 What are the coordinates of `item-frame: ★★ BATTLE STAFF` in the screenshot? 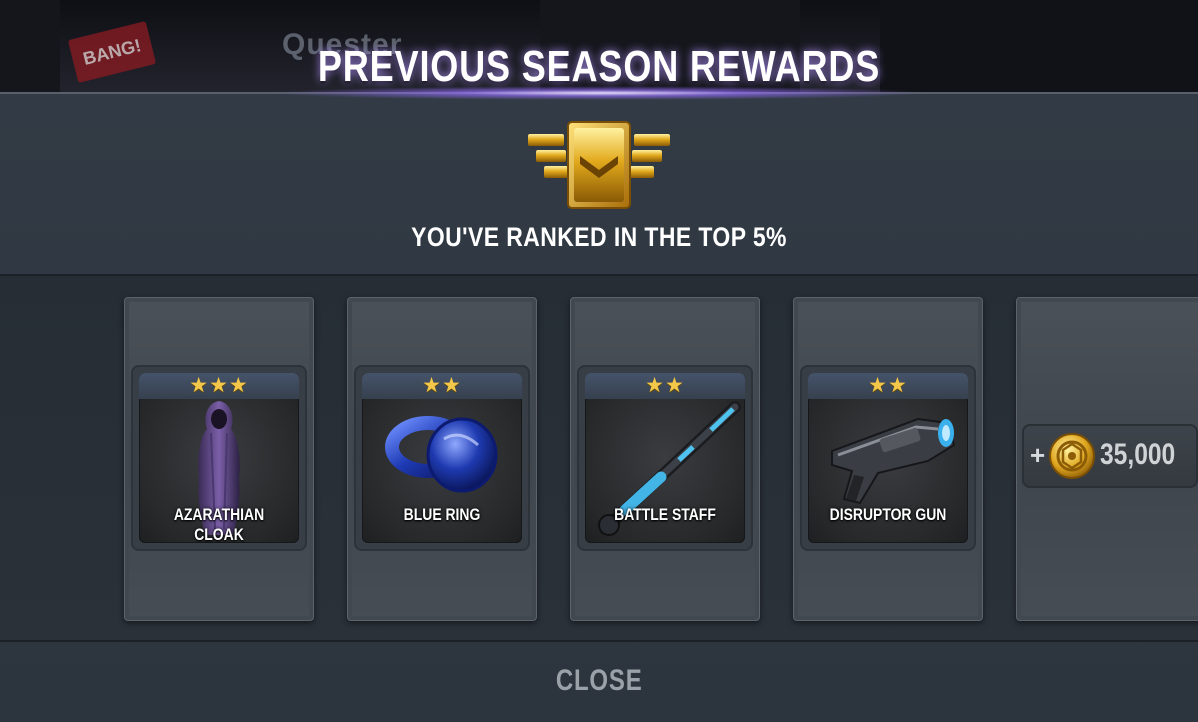 It's located at (665, 458).